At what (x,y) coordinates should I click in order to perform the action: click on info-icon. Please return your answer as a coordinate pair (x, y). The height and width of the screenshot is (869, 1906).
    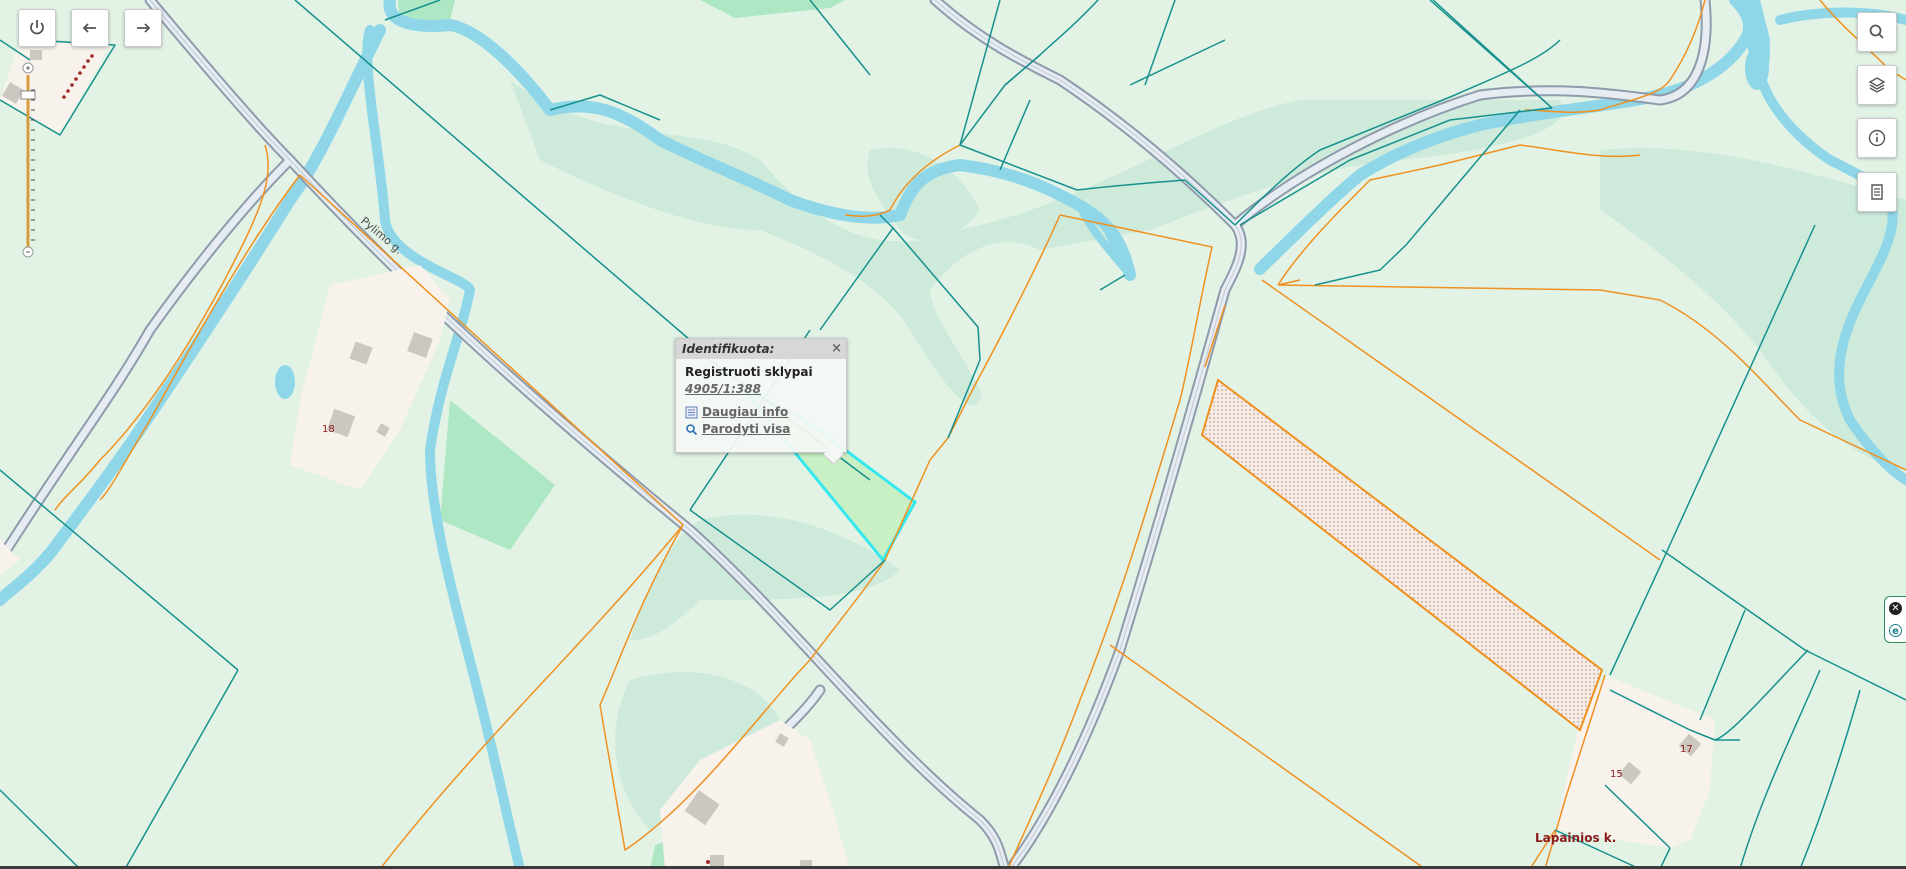
    Looking at the image, I should click on (1877, 138).